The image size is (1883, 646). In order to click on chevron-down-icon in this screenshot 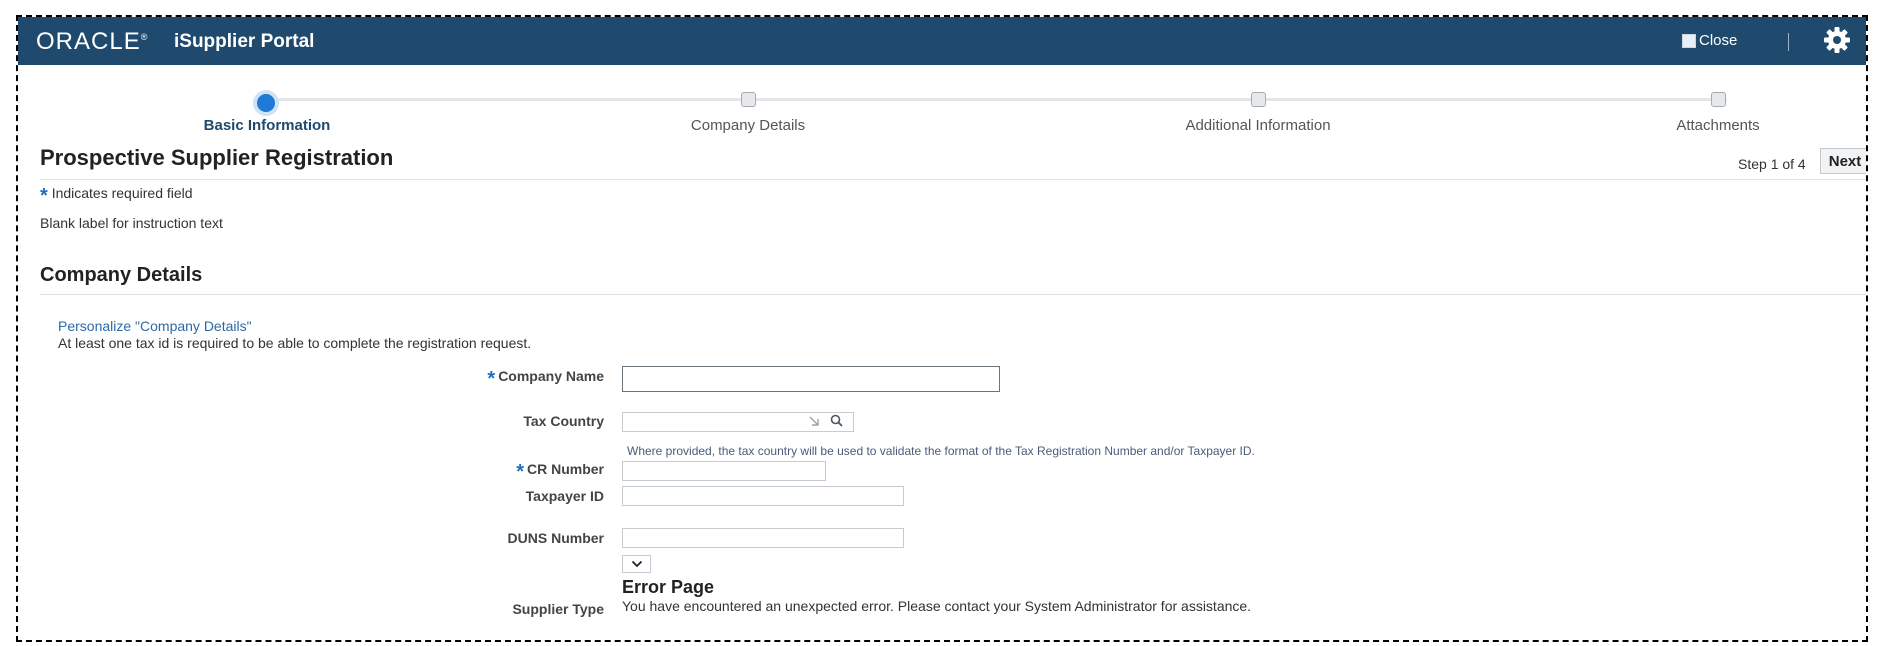, I will do `click(636, 564)`.